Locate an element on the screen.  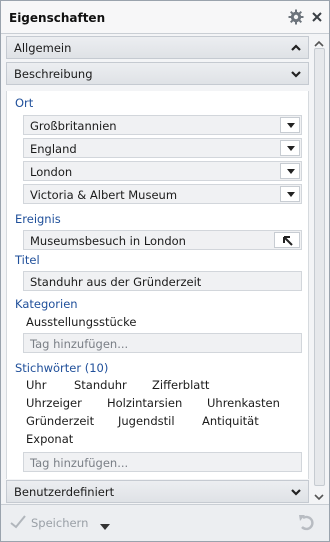
chevron-up-icon is located at coordinates (296, 49).